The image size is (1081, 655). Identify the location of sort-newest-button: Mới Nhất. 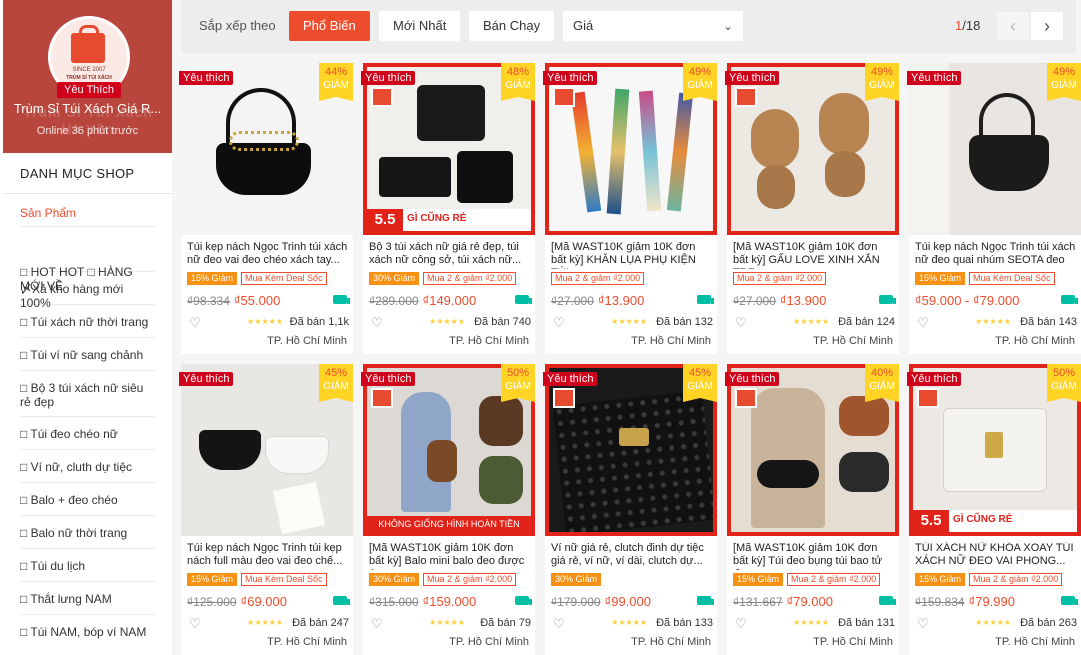
(420, 26).